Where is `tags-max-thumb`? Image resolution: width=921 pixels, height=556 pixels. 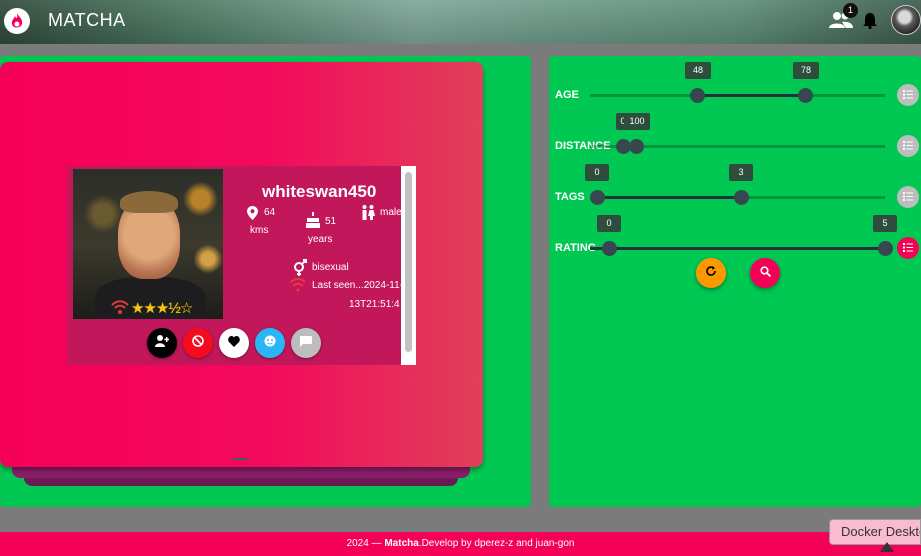 tags-max-thumb is located at coordinates (741, 197).